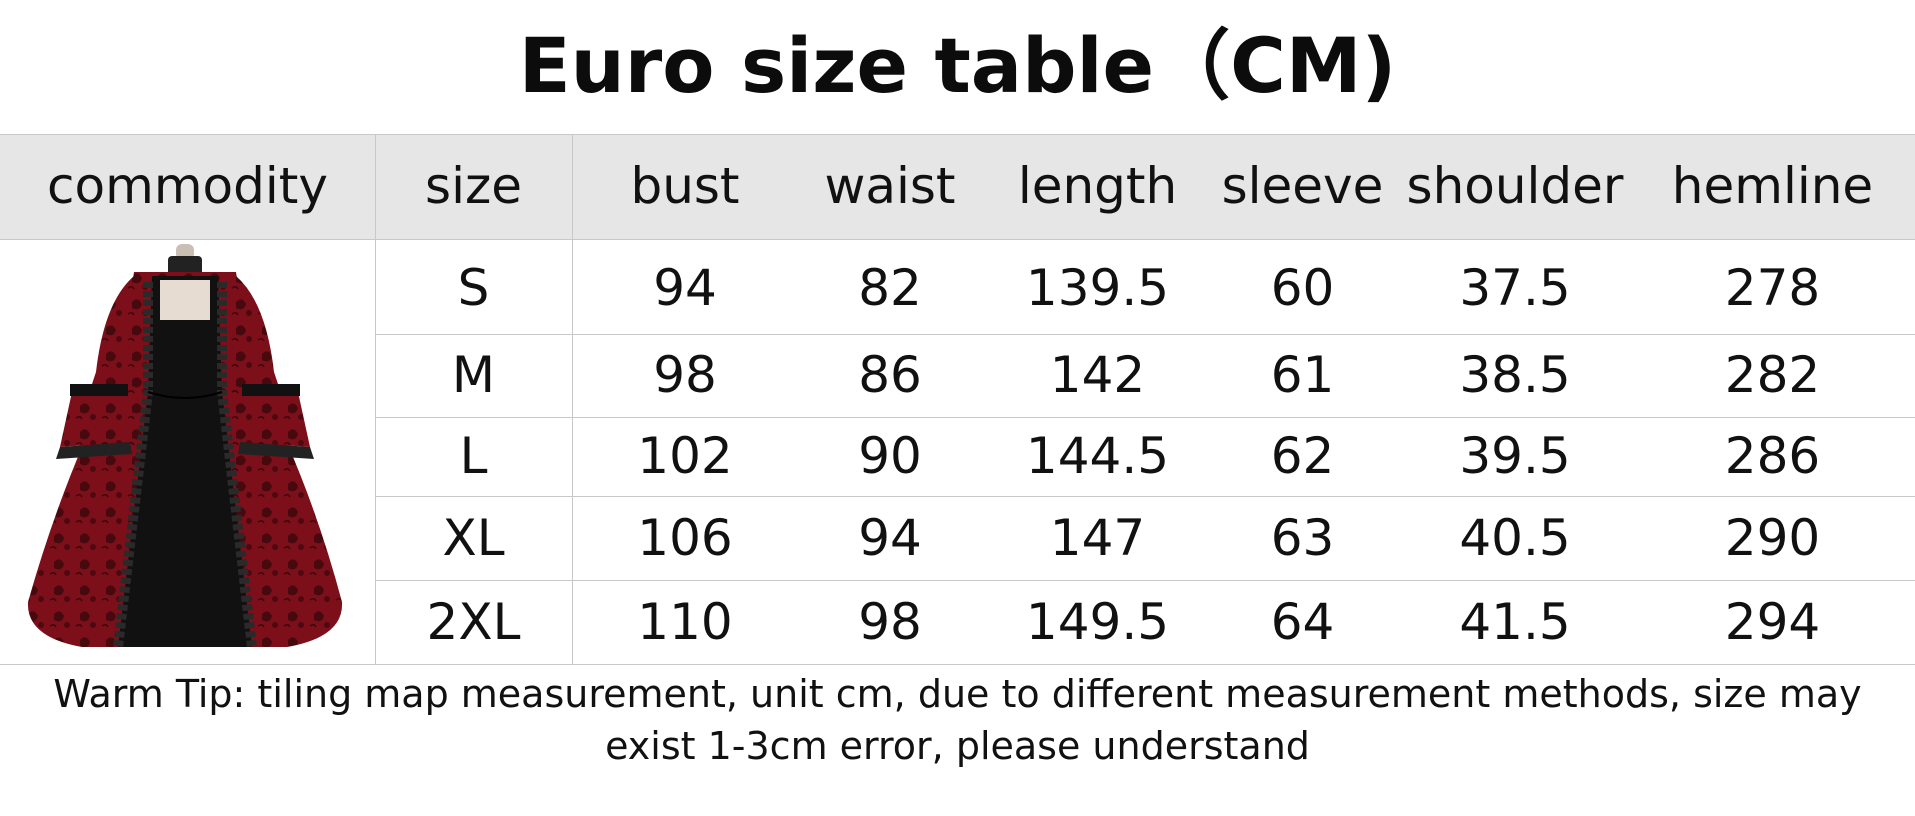 Image resolution: width=1915 pixels, height=816 pixels. Describe the element at coordinates (957, 65) in the screenshot. I see `page-title: Euro size table（CM)` at that location.